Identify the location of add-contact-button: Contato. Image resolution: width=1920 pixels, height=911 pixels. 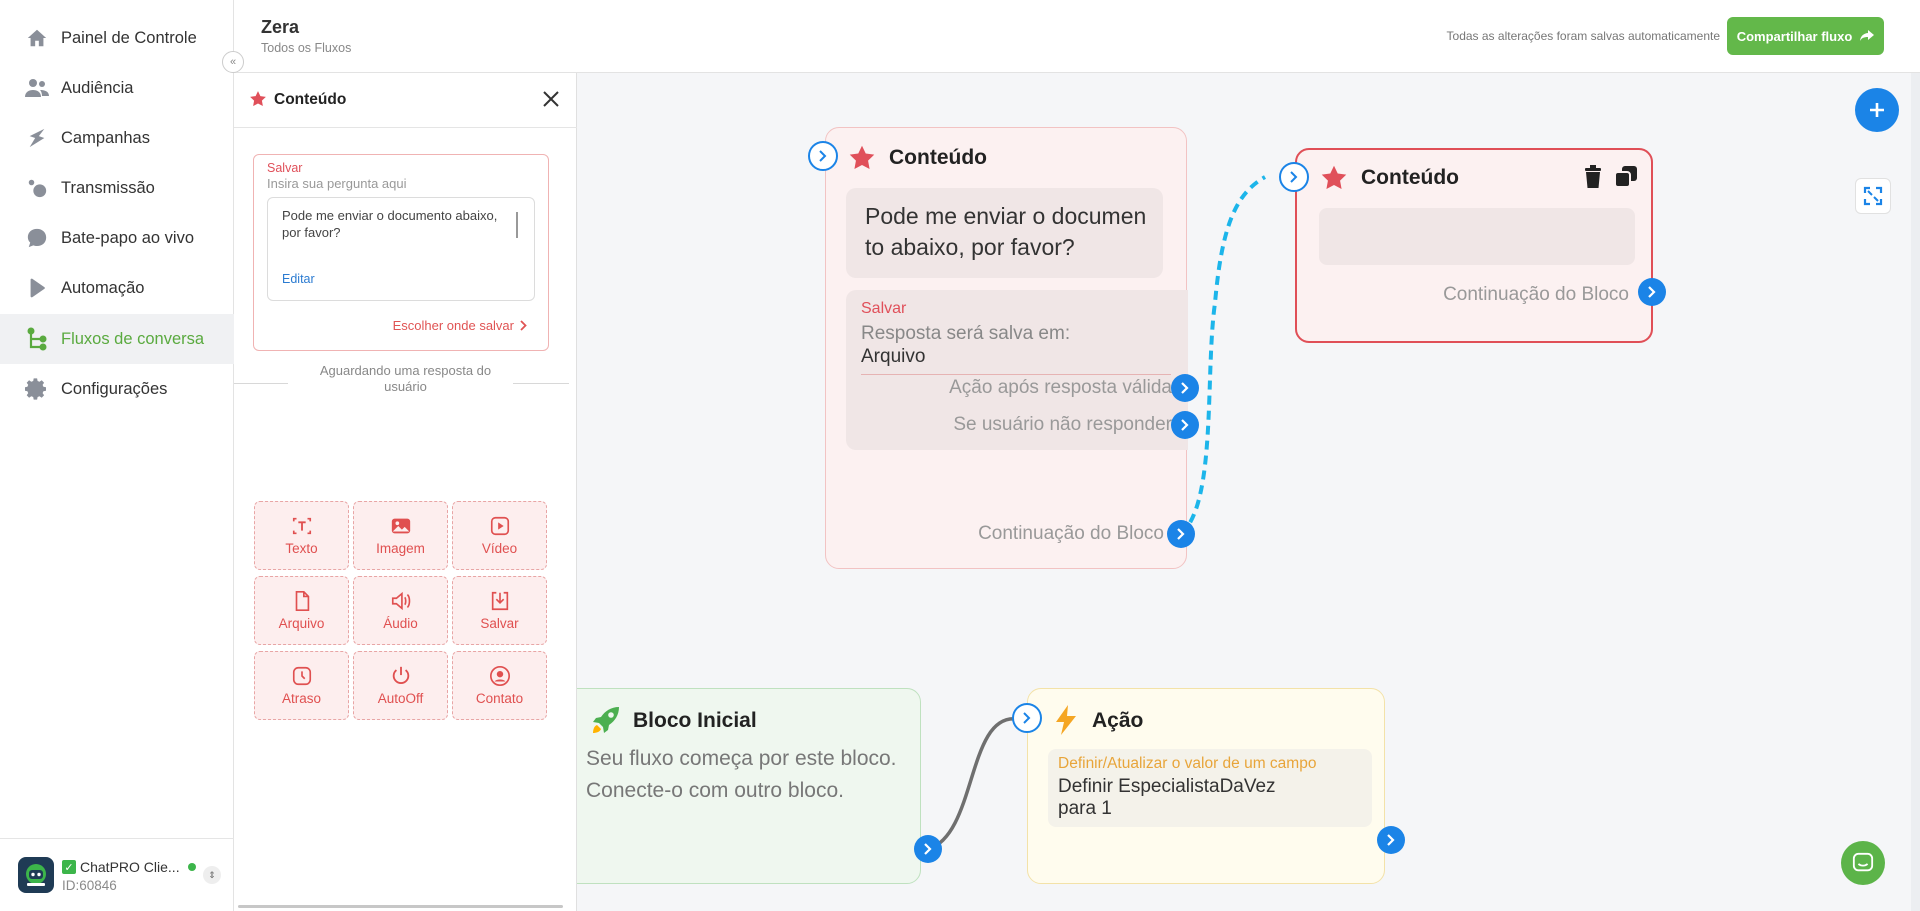
(499, 685).